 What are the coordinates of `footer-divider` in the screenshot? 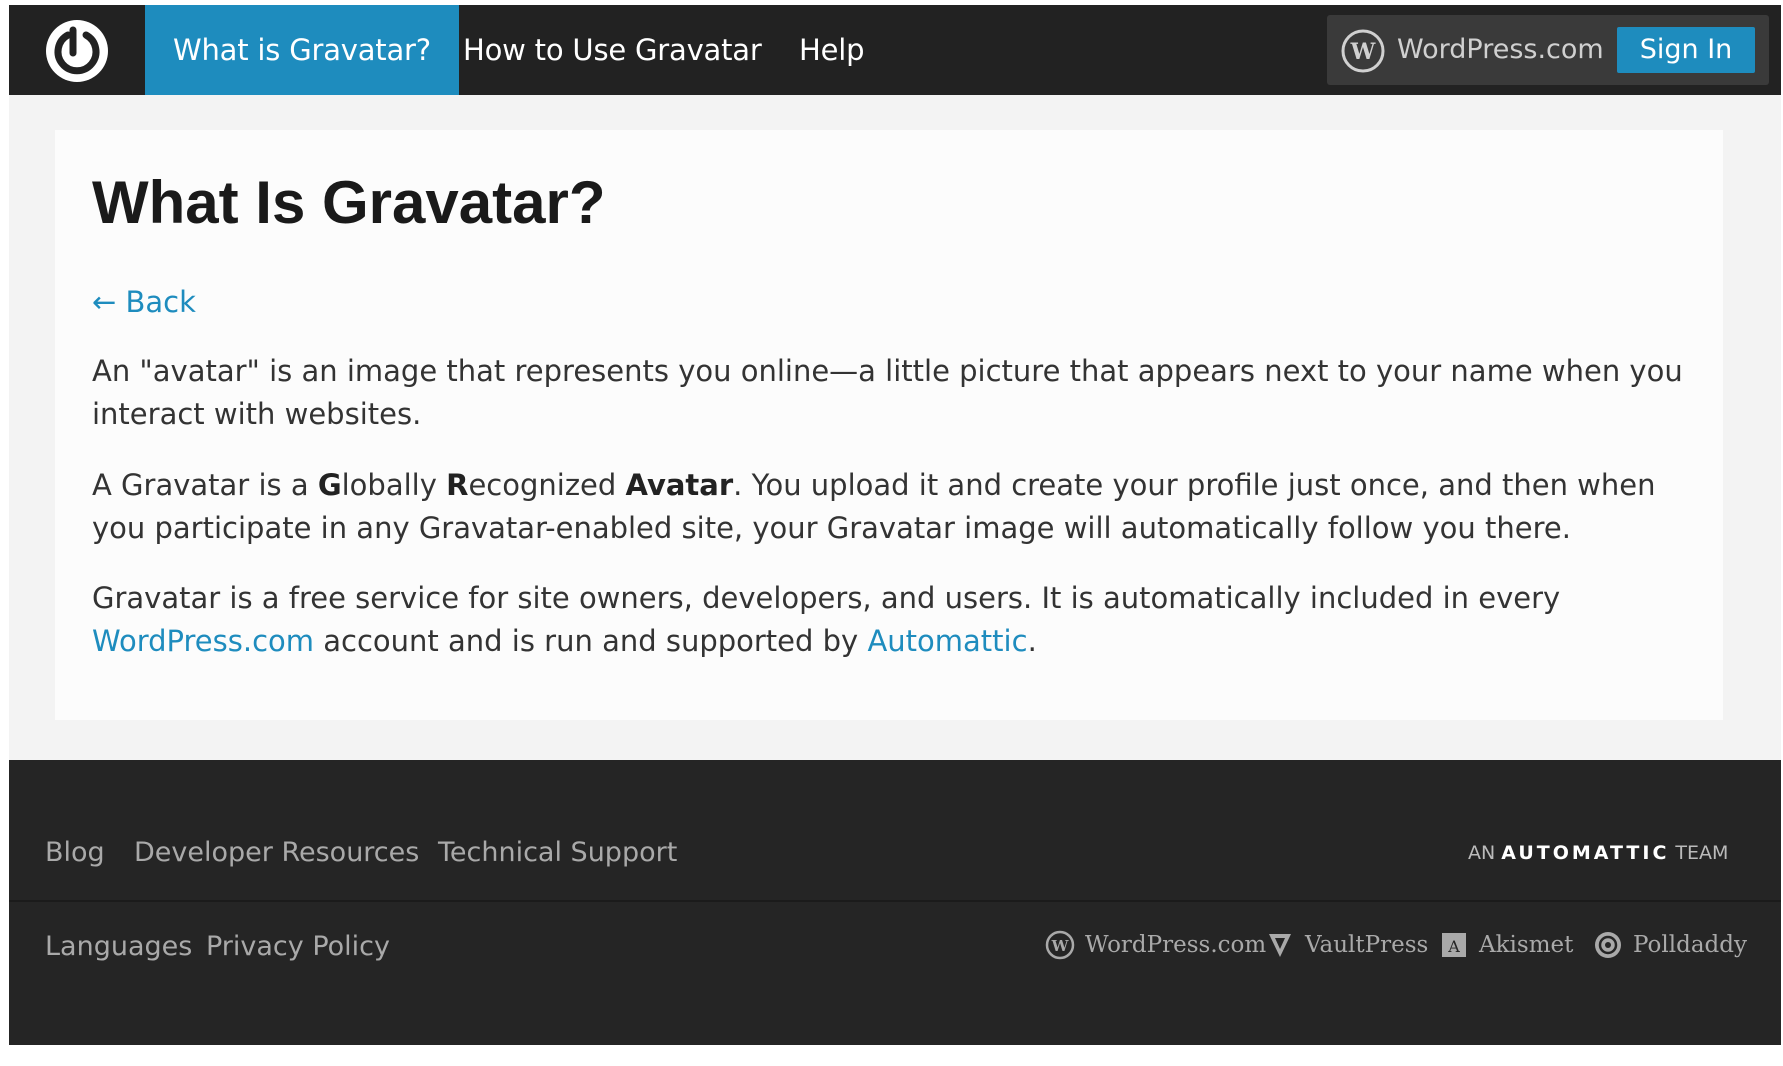 It's located at (895, 901).